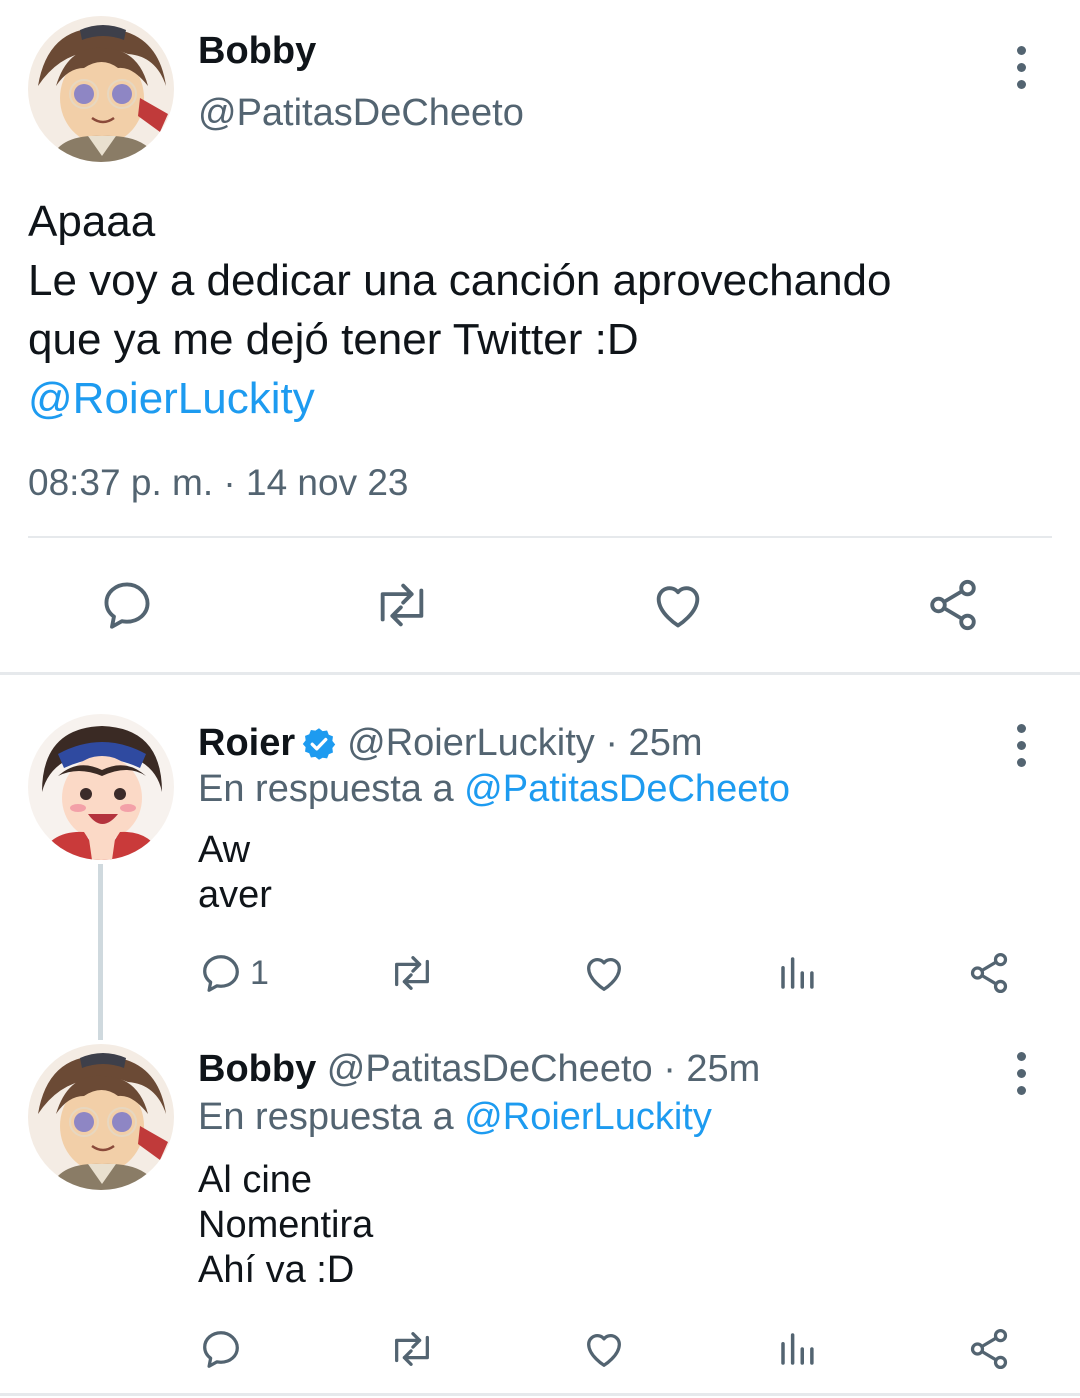  Describe the element at coordinates (100, 952) in the screenshot. I see `thread-line` at that location.